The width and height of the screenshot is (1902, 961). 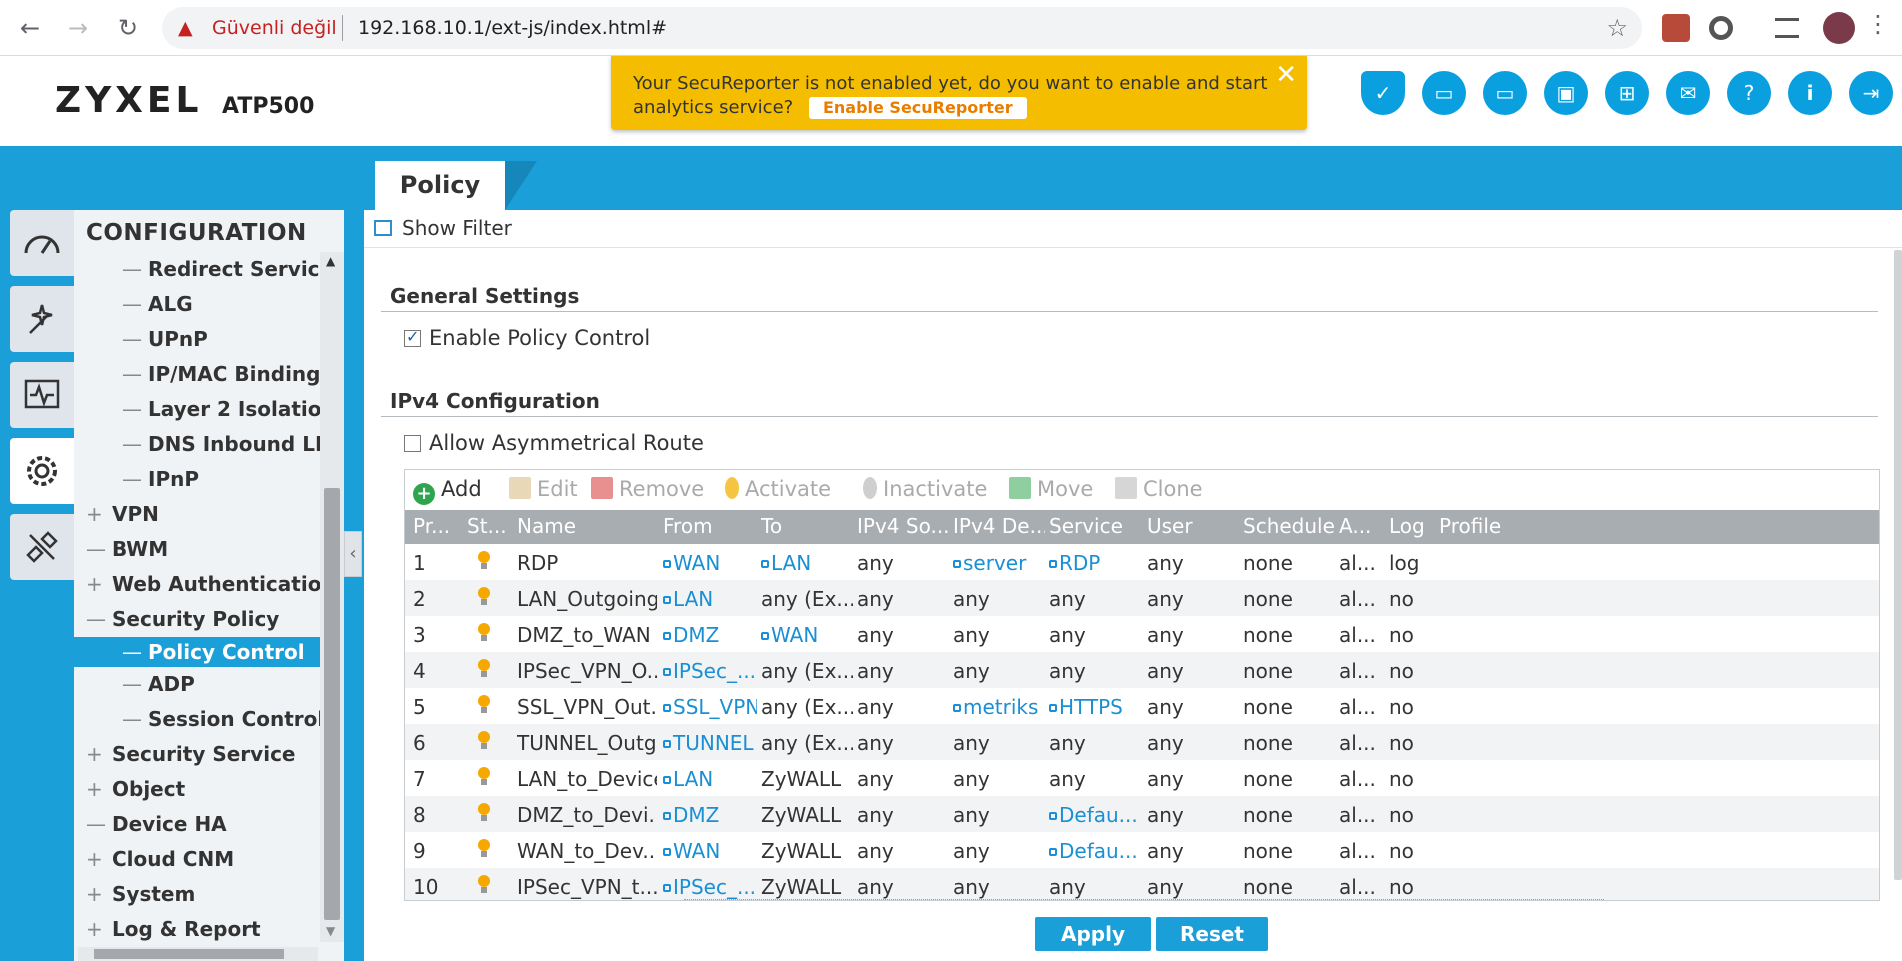 I want to click on content-scrollbar, so click(x=1898, y=565).